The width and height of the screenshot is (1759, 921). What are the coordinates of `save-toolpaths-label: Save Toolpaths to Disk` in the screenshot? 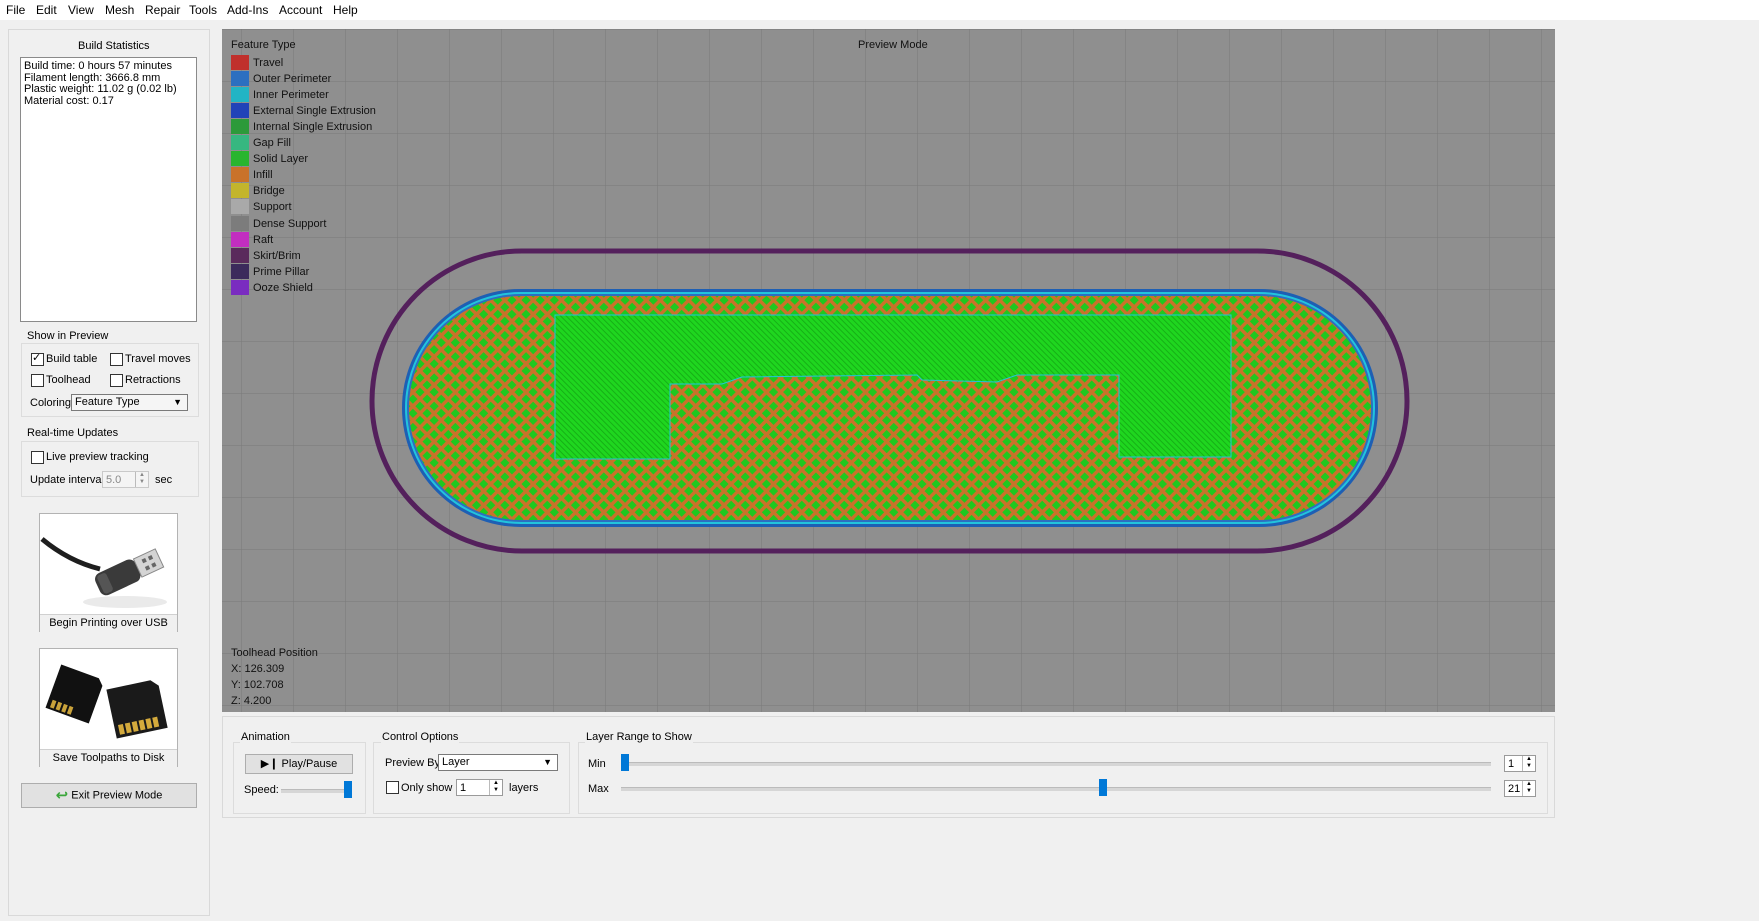 It's located at (108, 758).